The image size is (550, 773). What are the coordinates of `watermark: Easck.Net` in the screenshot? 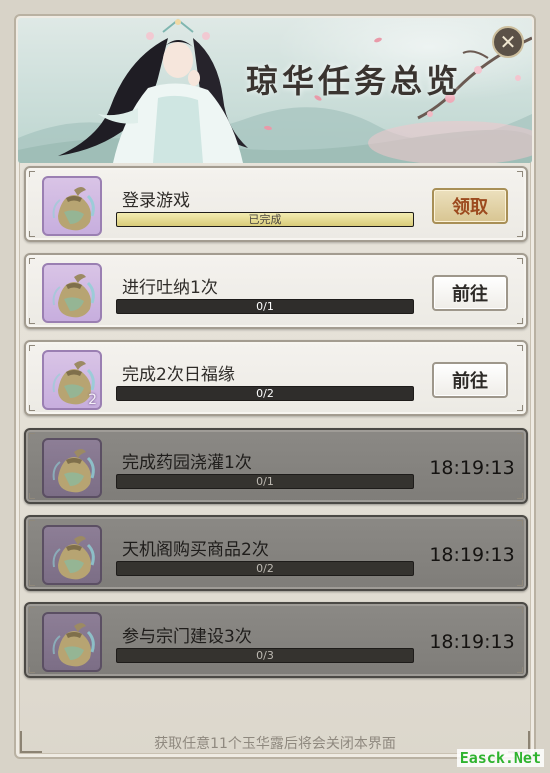 It's located at (500, 758).